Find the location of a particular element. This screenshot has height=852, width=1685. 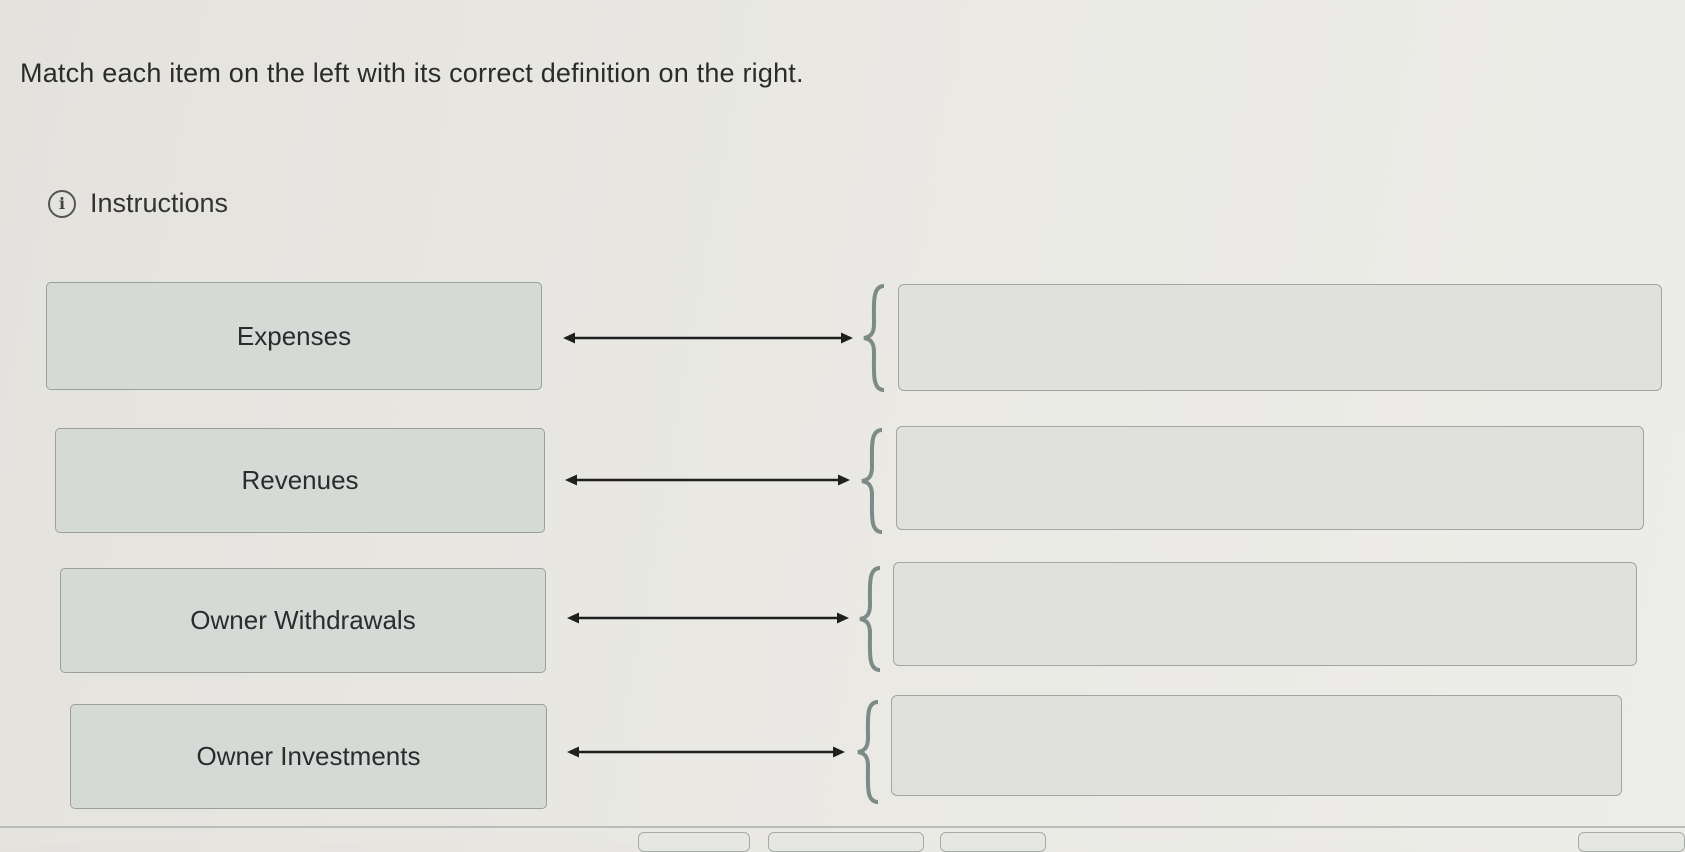

match-item-owner-withdrawals: Owner Withdrawals is located at coordinates (303, 620).